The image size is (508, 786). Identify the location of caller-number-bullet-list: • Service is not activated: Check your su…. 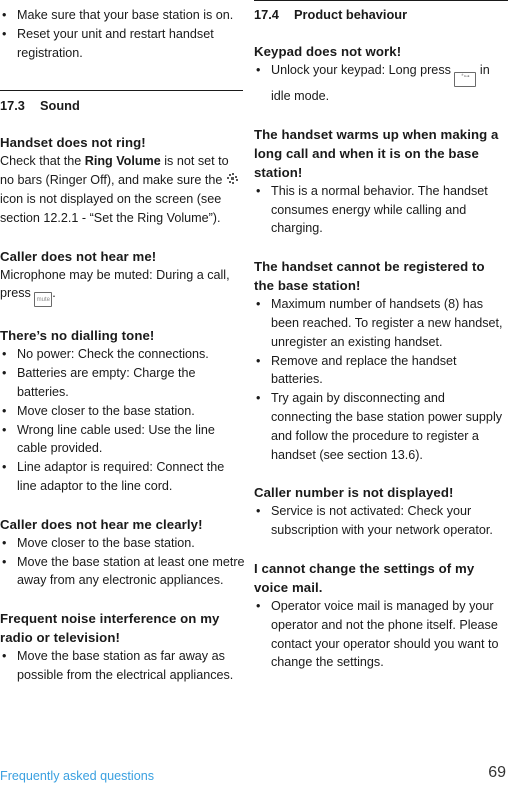
(381, 521).